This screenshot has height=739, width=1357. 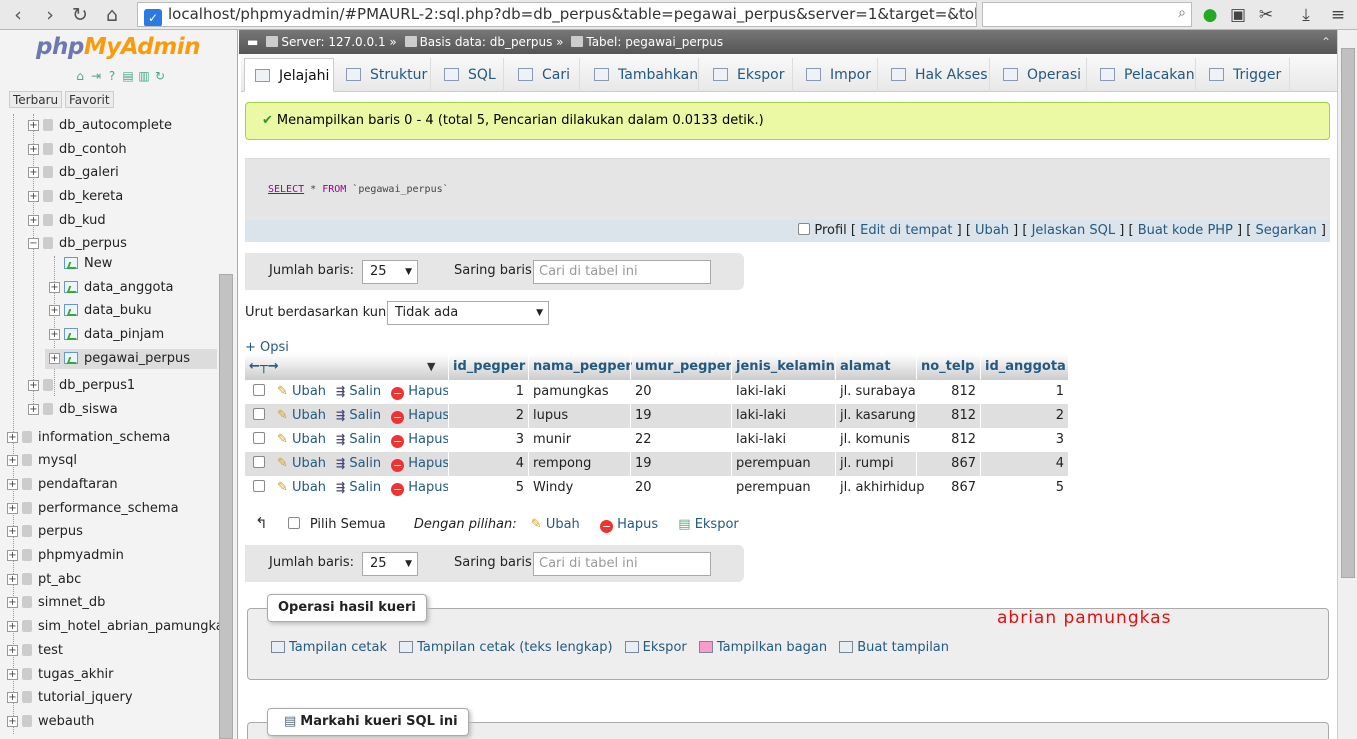 What do you see at coordinates (555, 524) in the screenshot?
I see `edit-selected-button: ✎ Ubah` at bounding box center [555, 524].